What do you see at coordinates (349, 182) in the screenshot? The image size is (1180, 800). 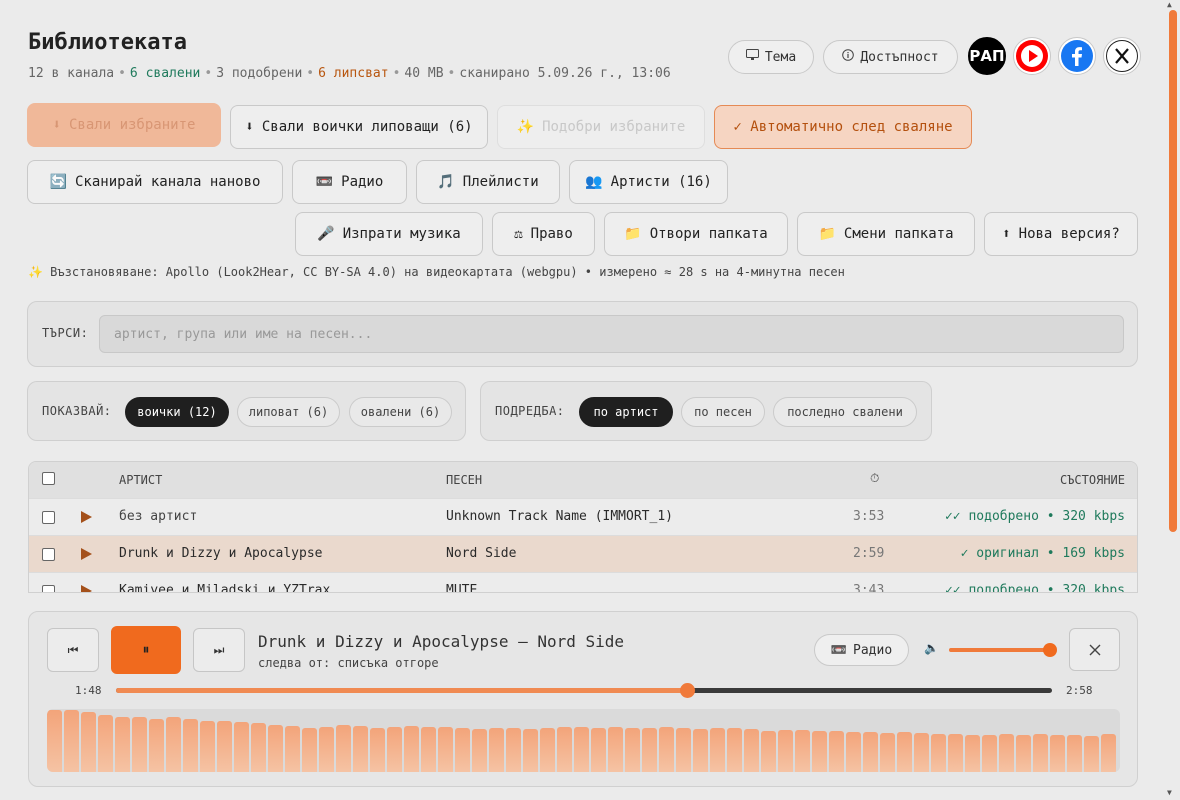 I see `radio-button: 📼 Радио` at bounding box center [349, 182].